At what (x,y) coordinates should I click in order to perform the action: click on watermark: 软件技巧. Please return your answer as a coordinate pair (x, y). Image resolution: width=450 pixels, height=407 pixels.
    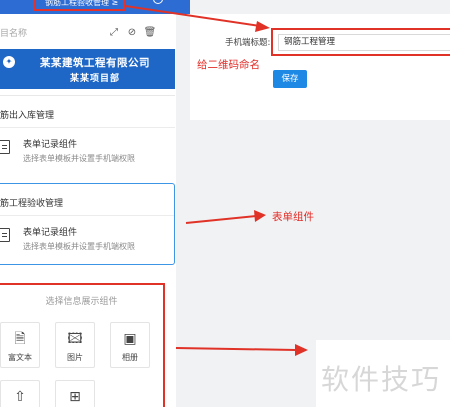
    Looking at the image, I should click on (383, 373).